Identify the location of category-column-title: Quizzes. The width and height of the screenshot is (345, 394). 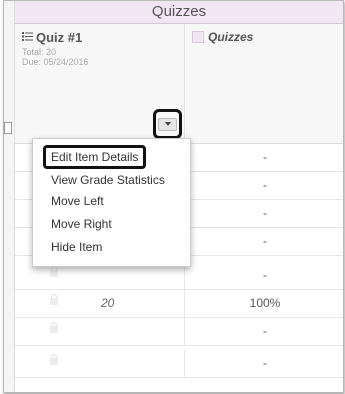
(222, 37).